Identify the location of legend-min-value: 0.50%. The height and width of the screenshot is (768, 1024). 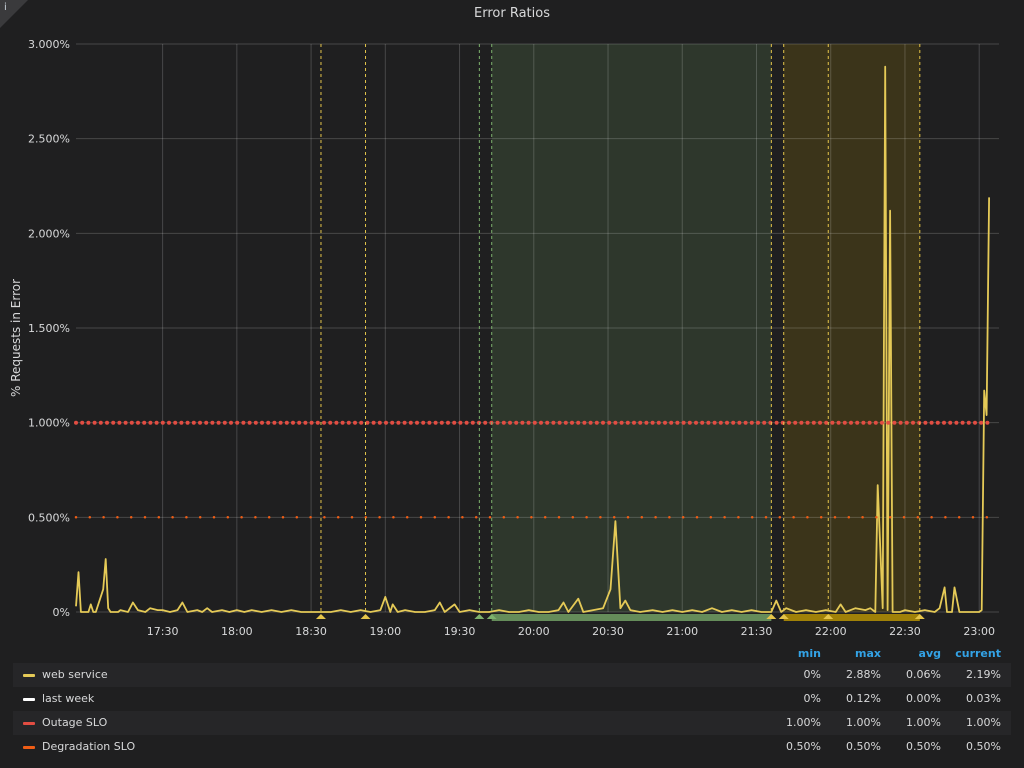
(803, 746).